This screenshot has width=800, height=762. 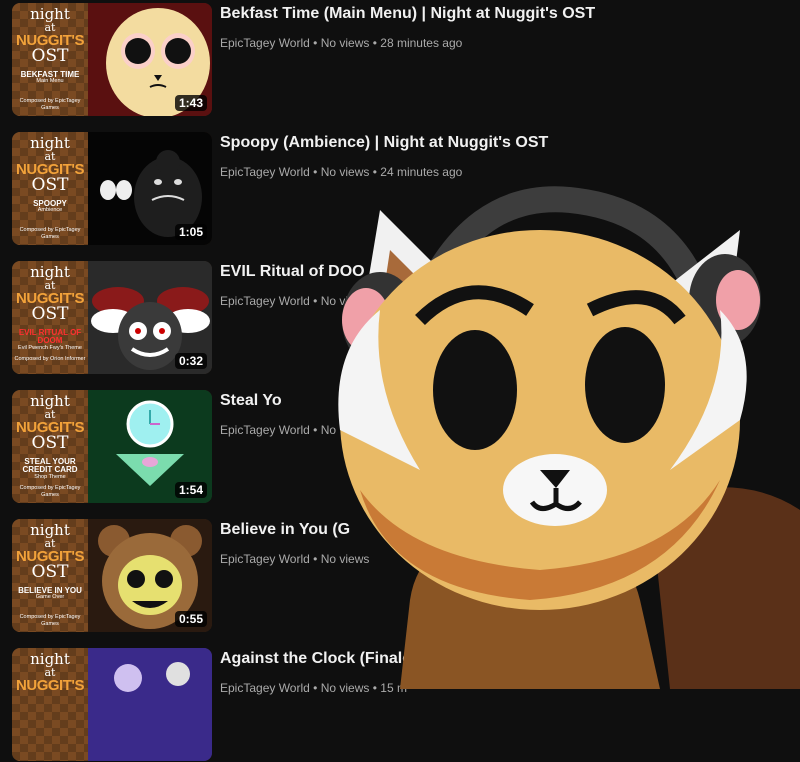 I want to click on video-duration: 1:43, so click(x=190, y=103).